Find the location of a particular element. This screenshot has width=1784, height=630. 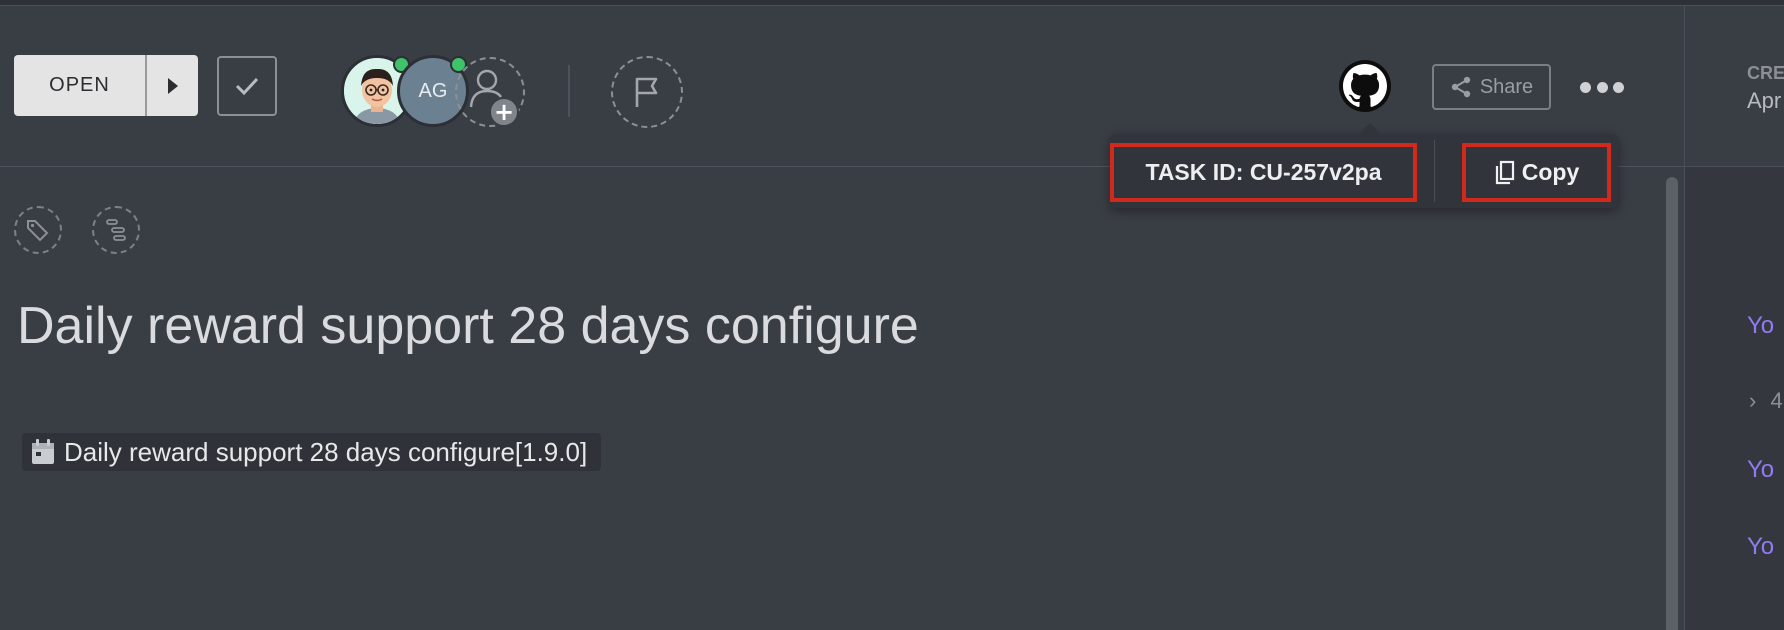

created-label: CRE is located at coordinates (1765, 73).